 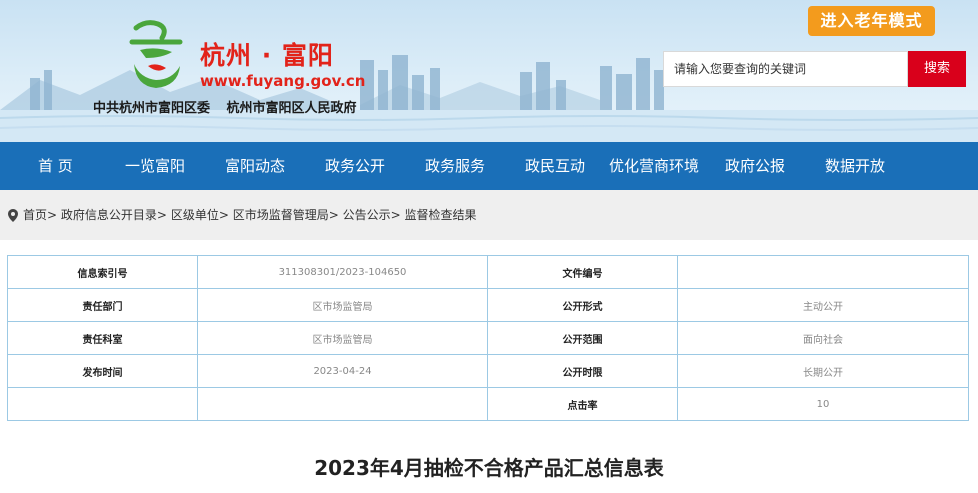 What do you see at coordinates (342, 371) in the screenshot?
I see `info-value: 2023-04-24` at bounding box center [342, 371].